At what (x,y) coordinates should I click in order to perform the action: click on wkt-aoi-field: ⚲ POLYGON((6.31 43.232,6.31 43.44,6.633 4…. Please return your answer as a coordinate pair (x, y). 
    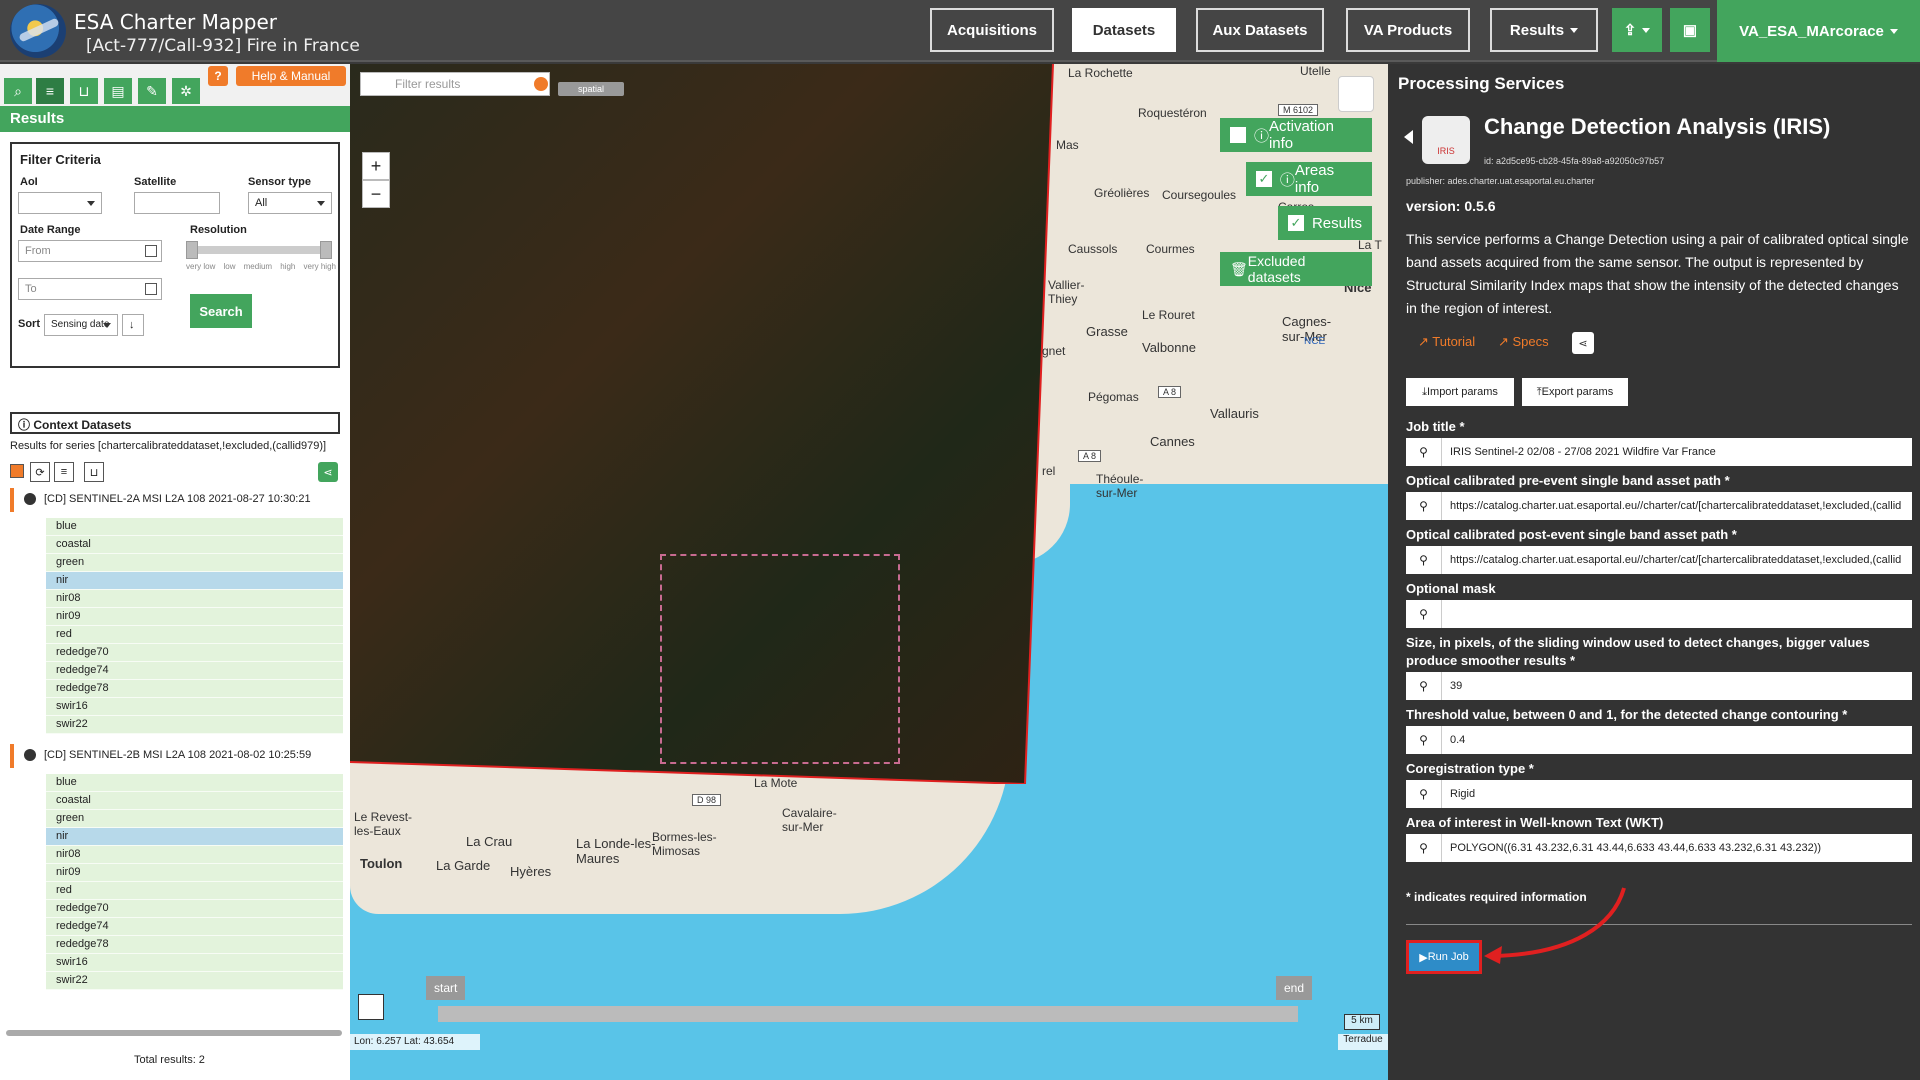
    Looking at the image, I should click on (1659, 848).